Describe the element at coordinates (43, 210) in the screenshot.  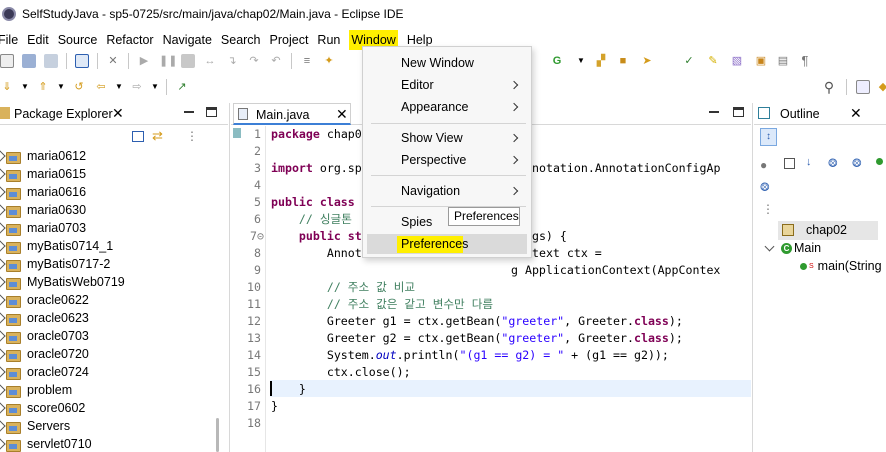
I see `tree-item: maria0630` at that location.